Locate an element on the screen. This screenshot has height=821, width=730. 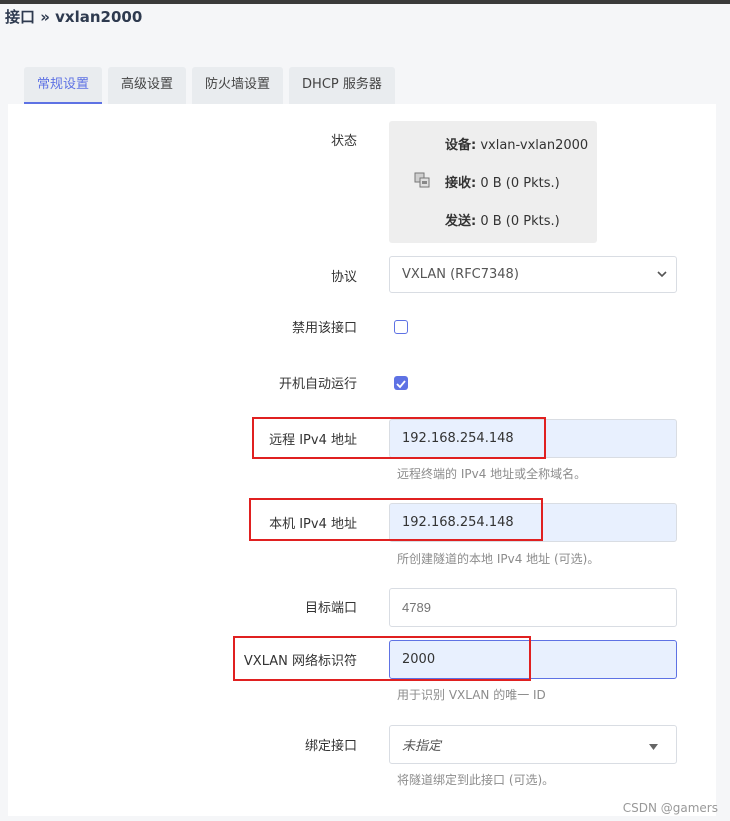
tx-label: 发送: is located at coordinates (461, 221).